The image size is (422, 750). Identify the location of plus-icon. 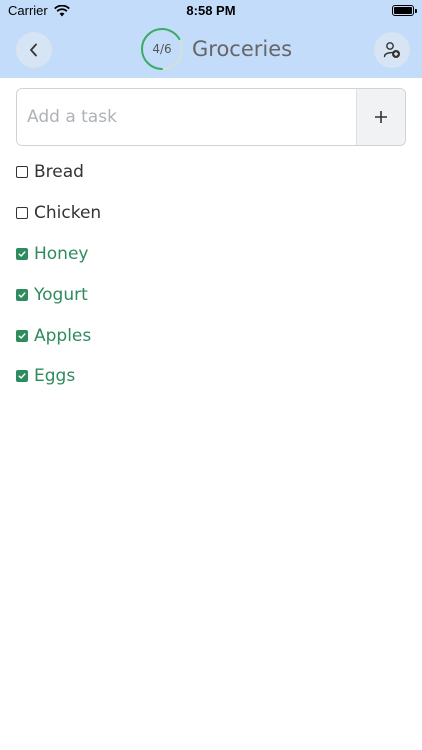
(381, 117).